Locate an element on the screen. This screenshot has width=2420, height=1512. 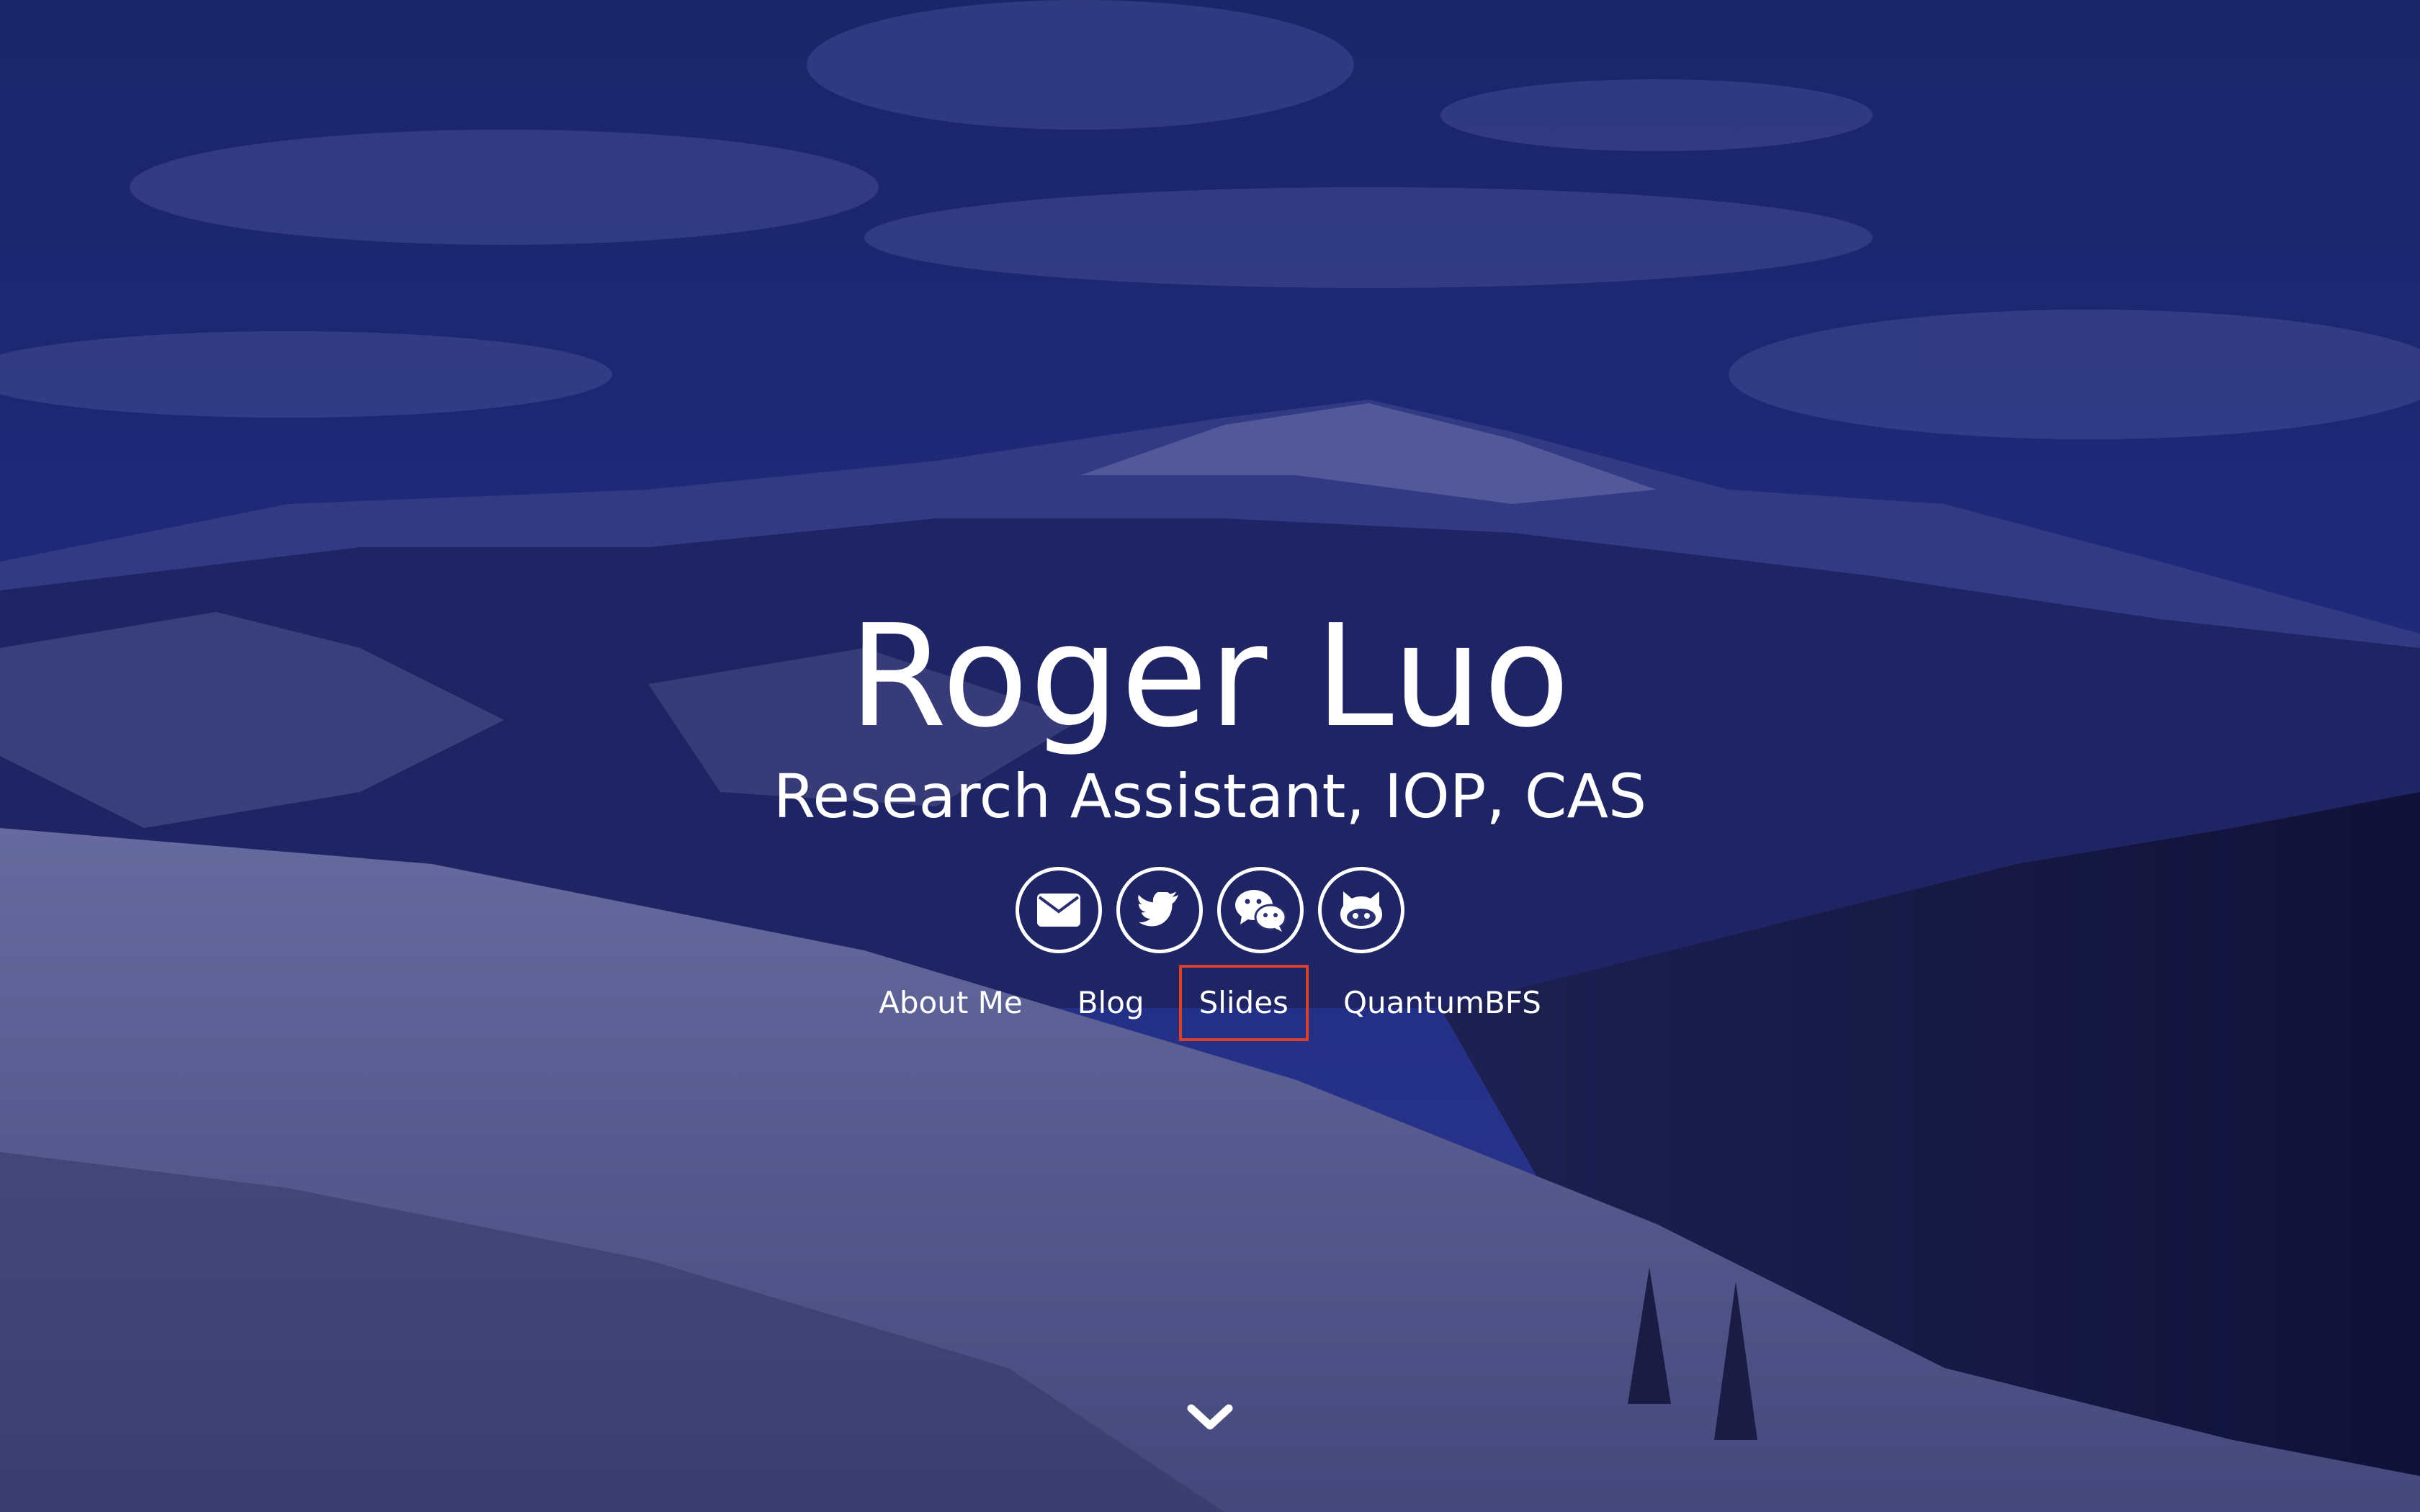
nav-about-me: About Me is located at coordinates (951, 1003).